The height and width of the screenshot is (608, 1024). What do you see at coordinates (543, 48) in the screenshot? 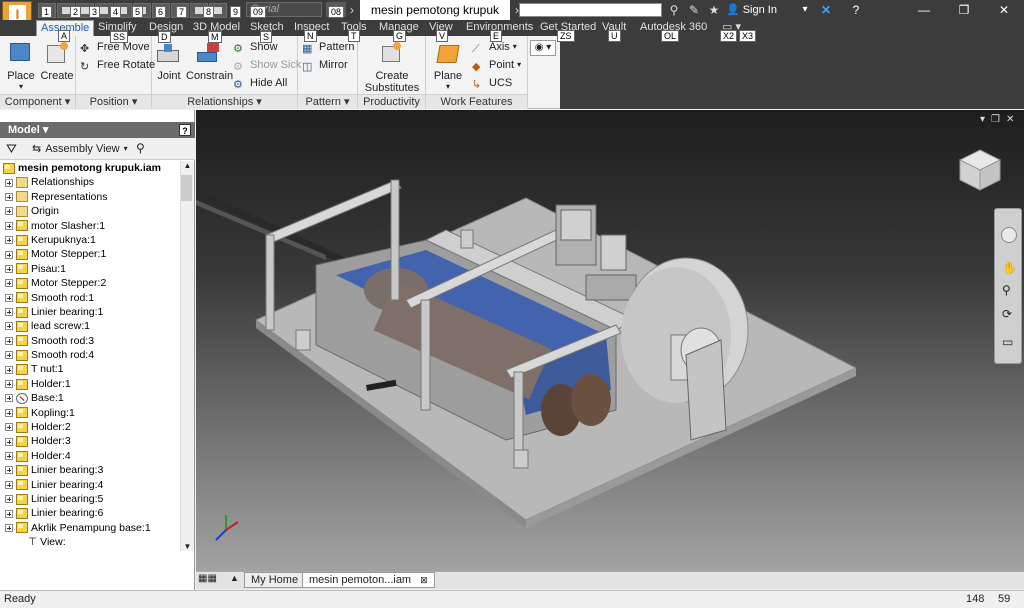
I see `navigate-dropdown-icon: ◉ ▾` at bounding box center [543, 48].